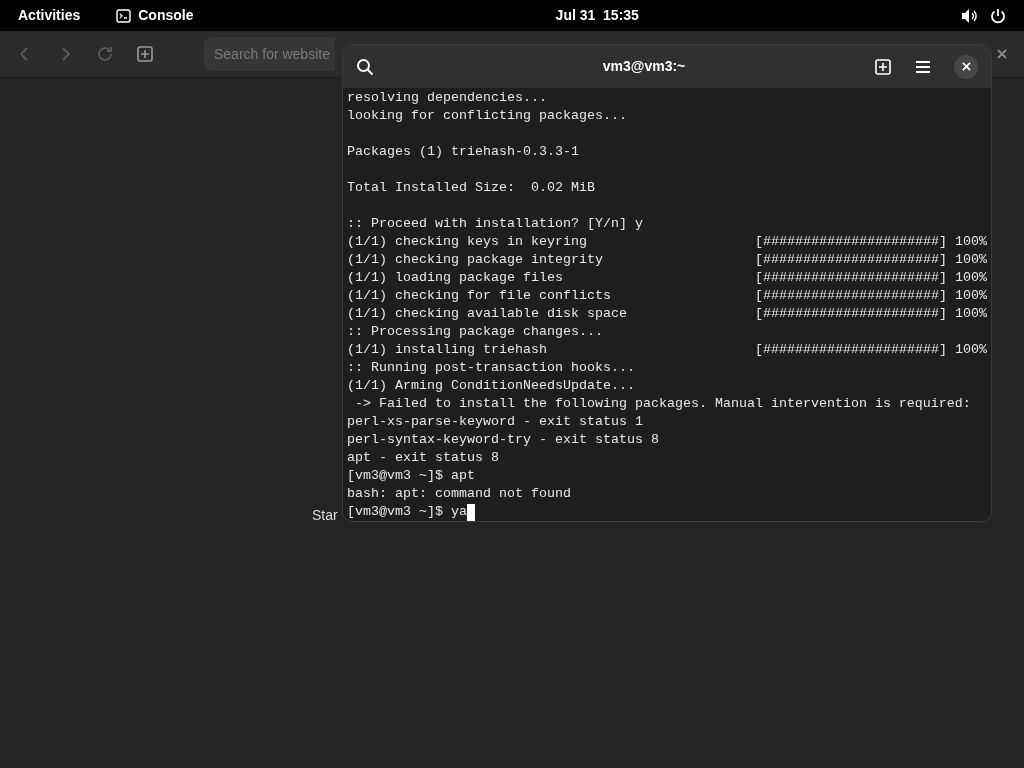 This screenshot has height=768, width=1024. I want to click on terminal-line: perl-xs-parse-keyword - exit status 1, so click(495, 422).